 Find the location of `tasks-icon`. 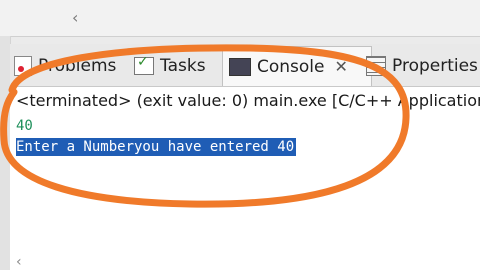

tasks-icon is located at coordinates (144, 64).